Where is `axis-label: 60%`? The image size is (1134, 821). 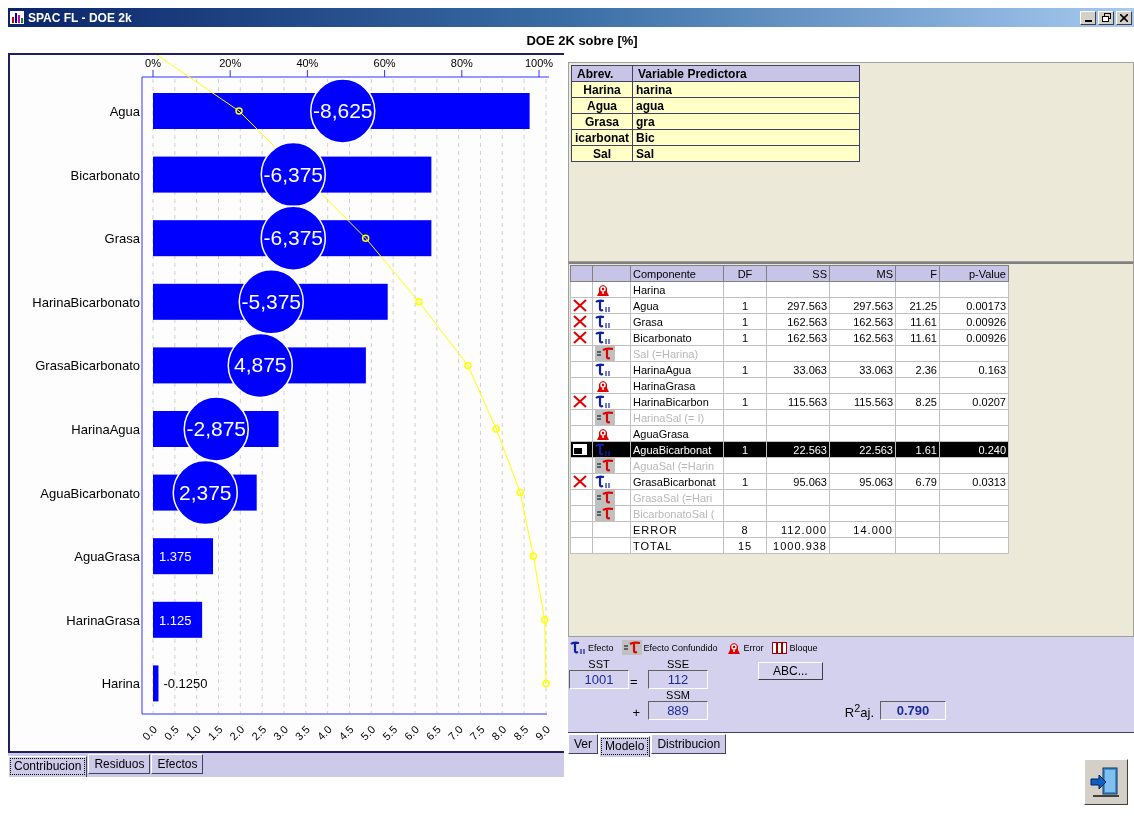 axis-label: 60% is located at coordinates (384, 63).